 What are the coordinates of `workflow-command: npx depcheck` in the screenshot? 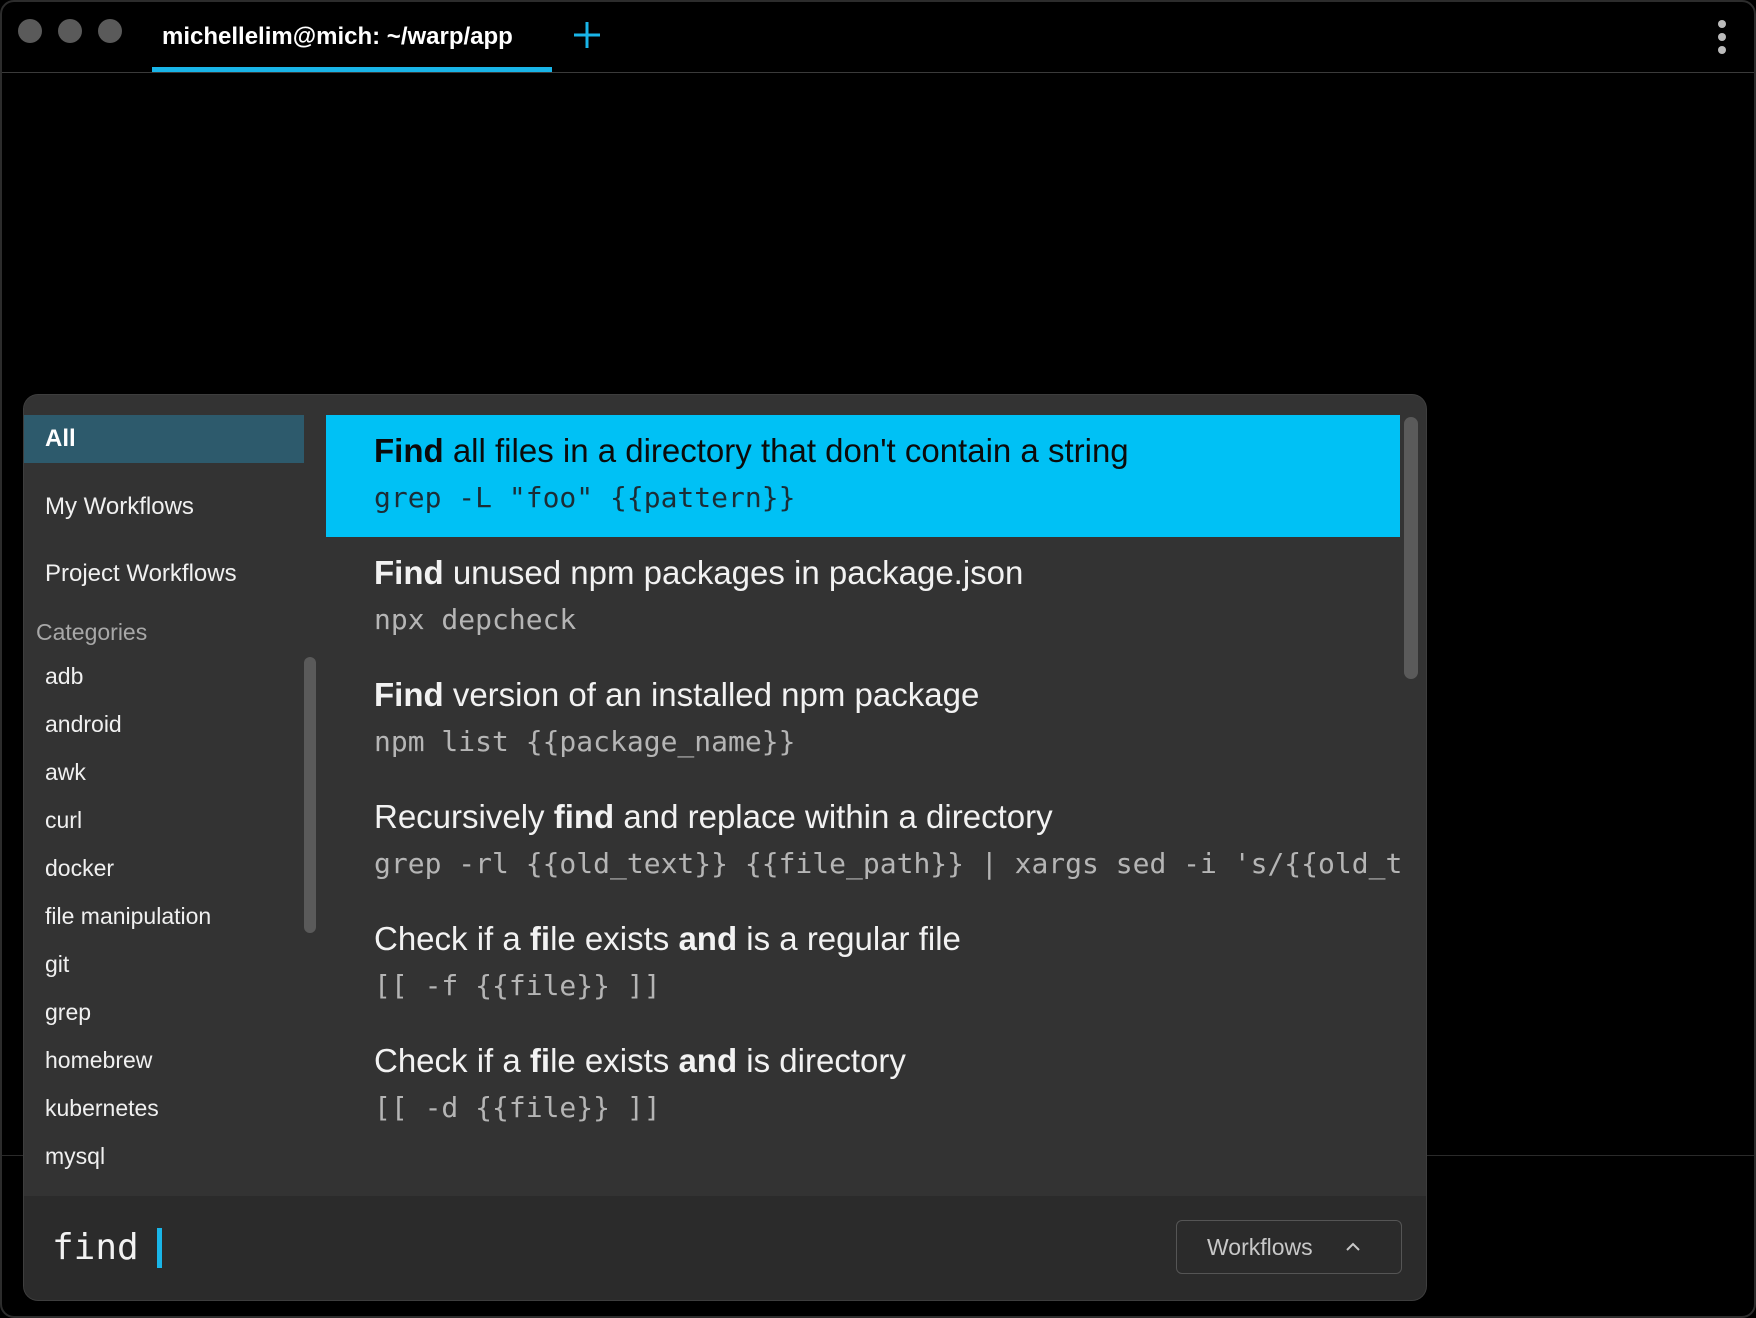 It's located at (475, 619).